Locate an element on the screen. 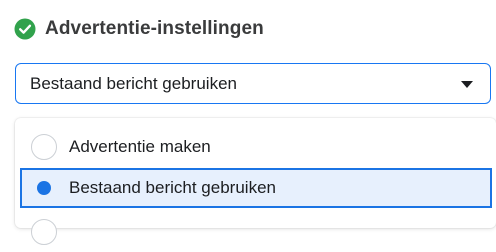 This screenshot has width=496, height=252. check-circle-icon is located at coordinates (25, 29).